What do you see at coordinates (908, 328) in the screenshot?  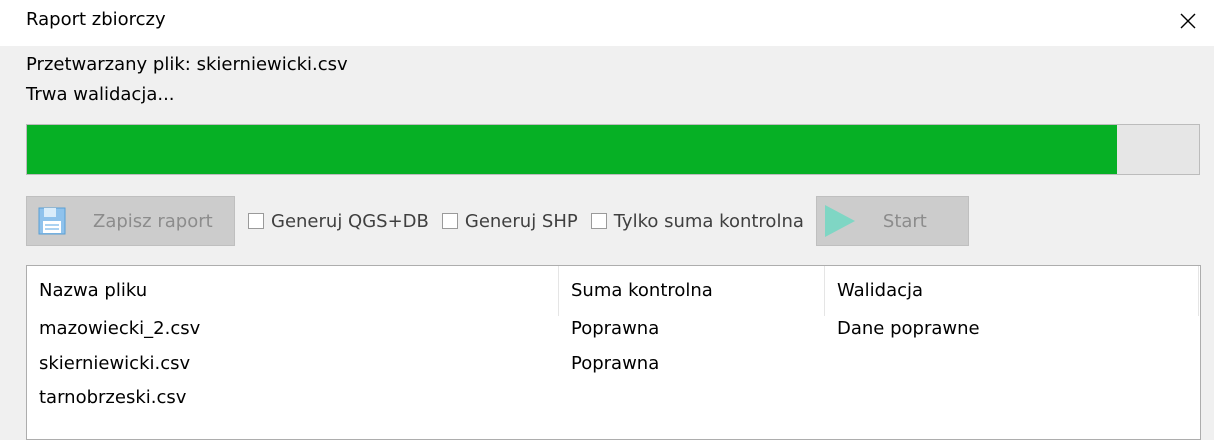 I see `cell-validation: Dane poprawne` at bounding box center [908, 328].